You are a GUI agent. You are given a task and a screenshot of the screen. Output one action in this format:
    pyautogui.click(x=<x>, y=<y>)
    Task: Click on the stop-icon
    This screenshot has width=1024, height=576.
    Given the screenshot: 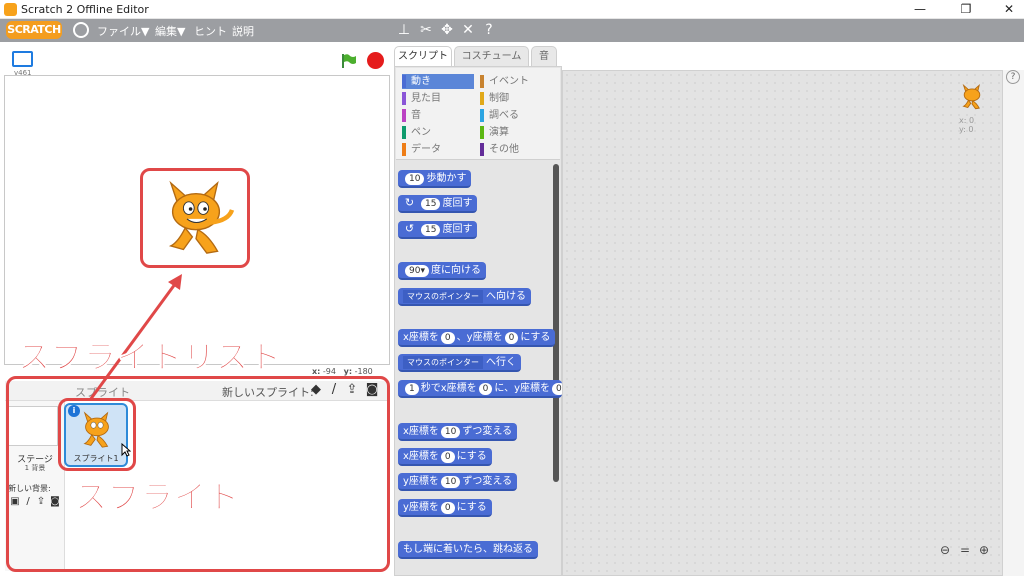 What is the action you would take?
    pyautogui.click(x=375, y=60)
    